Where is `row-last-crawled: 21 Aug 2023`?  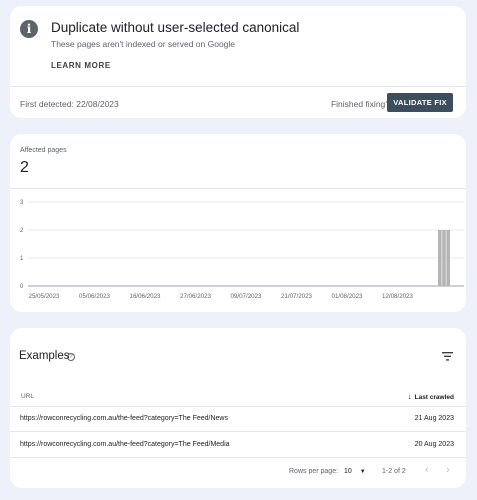
row-last-crawled: 21 Aug 2023 is located at coordinates (434, 418).